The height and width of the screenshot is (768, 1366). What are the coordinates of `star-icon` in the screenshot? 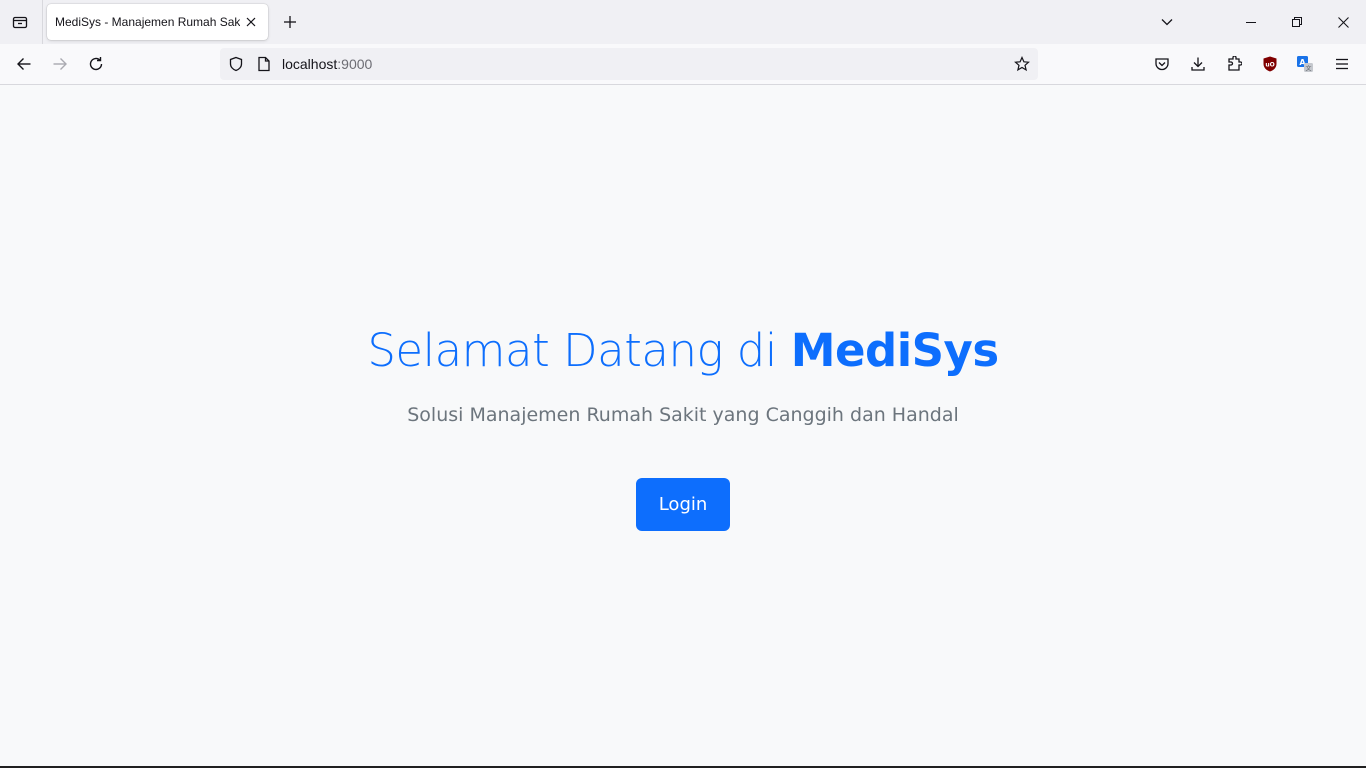 It's located at (1022, 64).